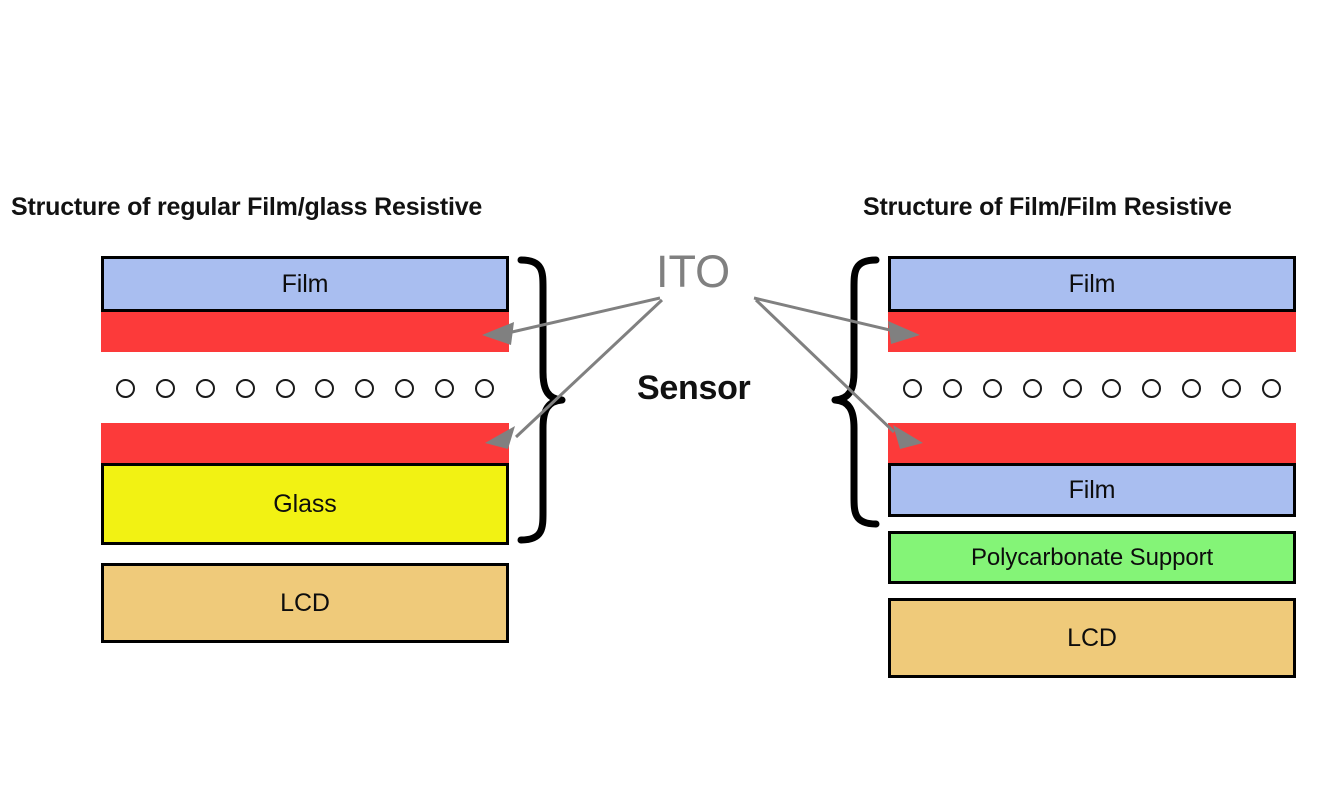 This screenshot has width=1333, height=805. Describe the element at coordinates (305, 443) in the screenshot. I see `left-layer-ito-bottom` at that location.